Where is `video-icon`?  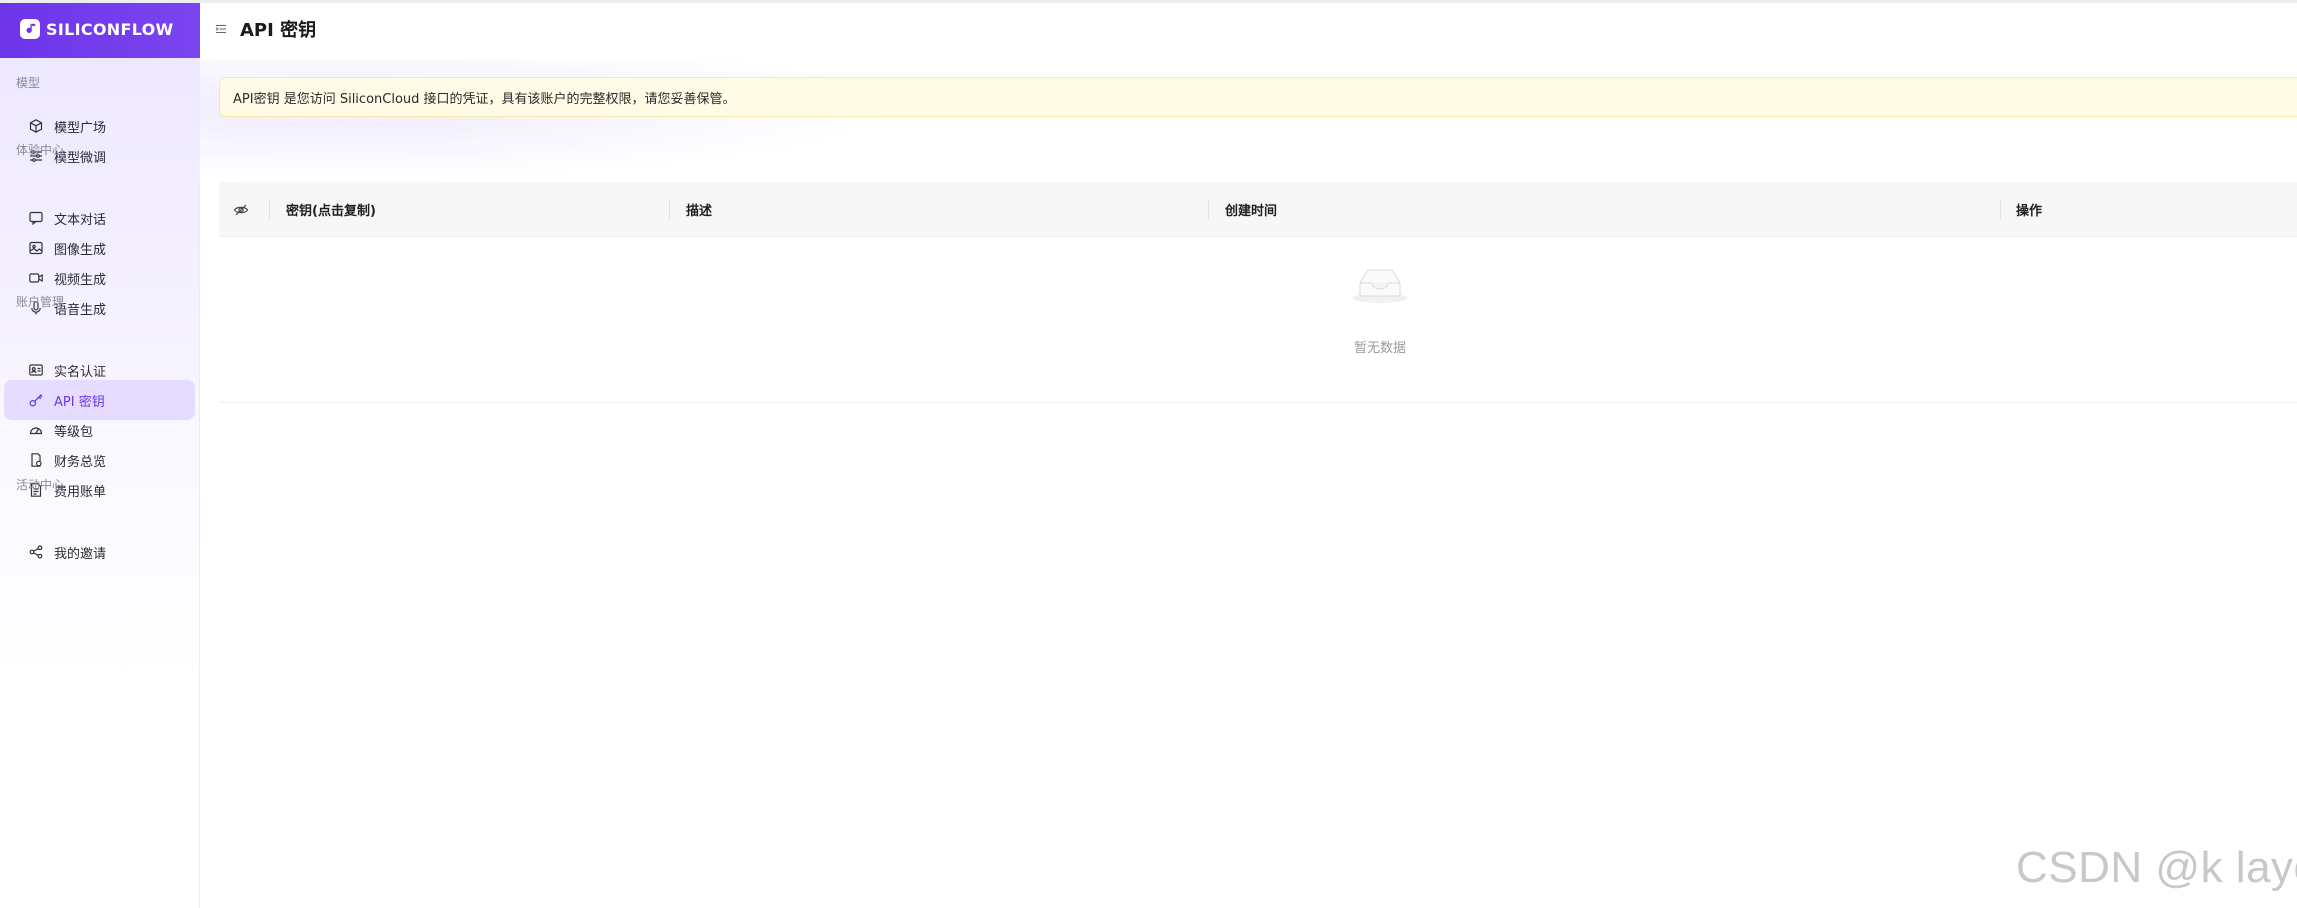 video-icon is located at coordinates (36, 278).